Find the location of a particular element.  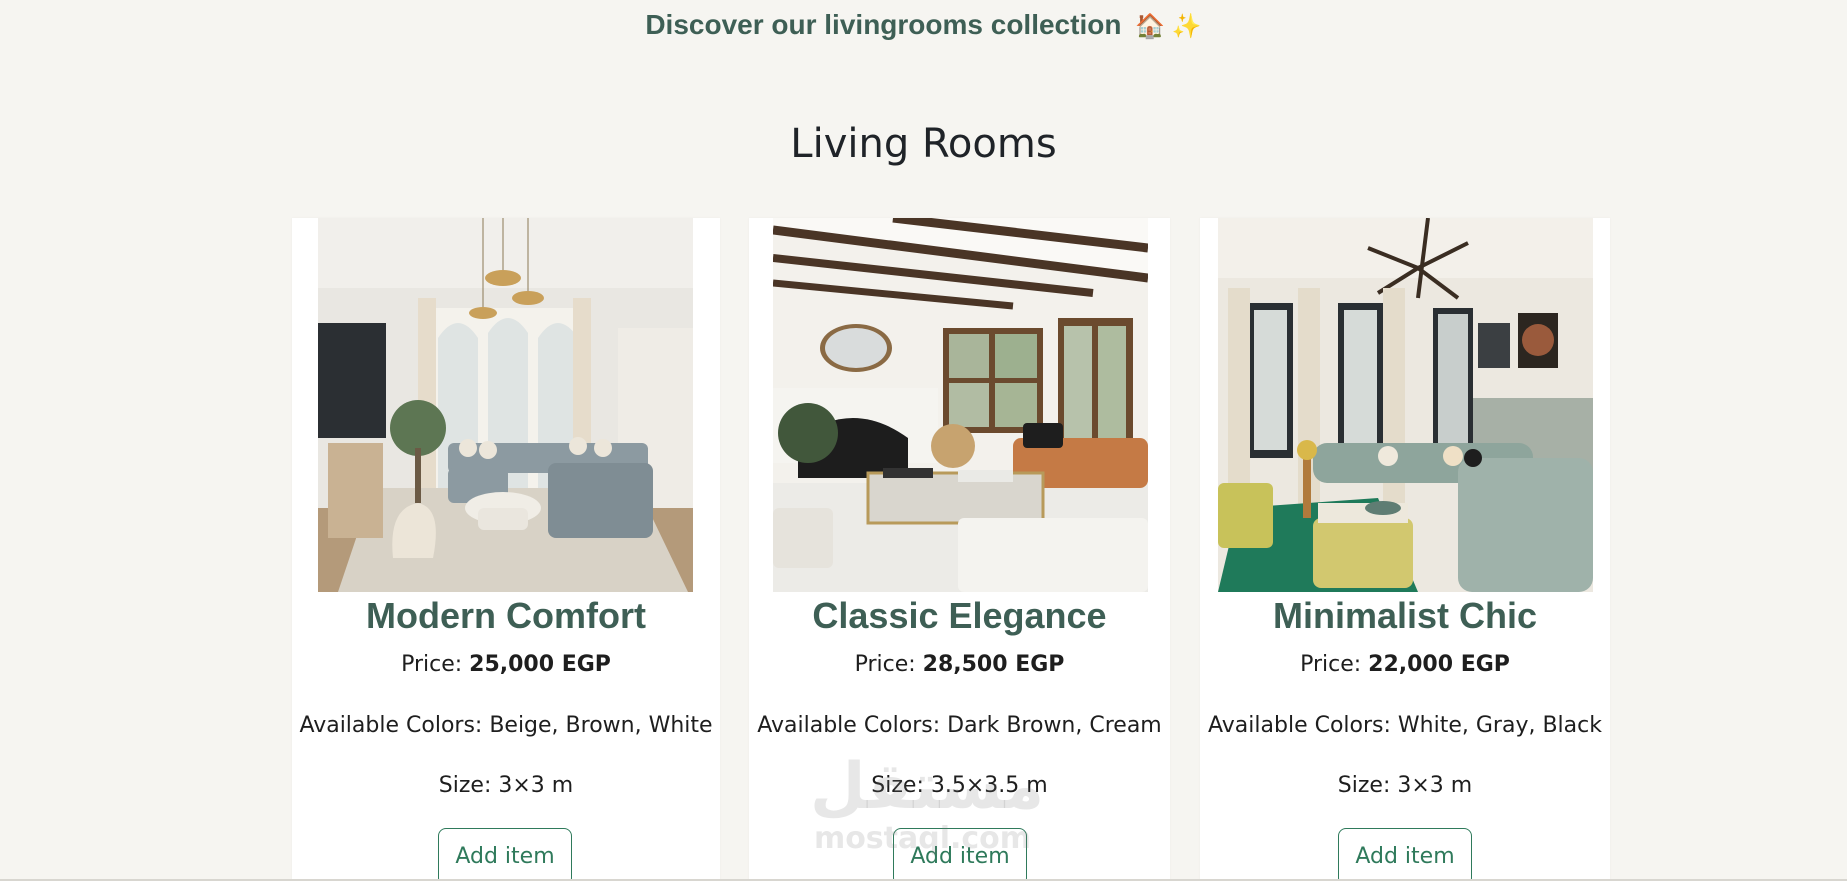

price-value: 25,000 EGP is located at coordinates (540, 664).